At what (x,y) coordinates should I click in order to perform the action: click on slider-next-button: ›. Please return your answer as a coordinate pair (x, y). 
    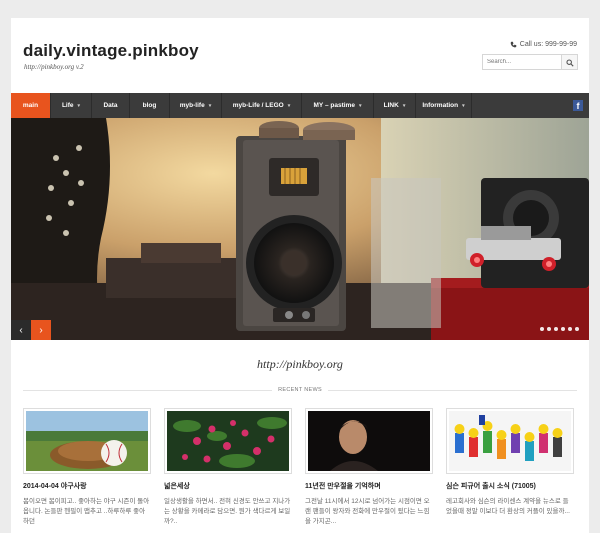
    Looking at the image, I should click on (41, 330).